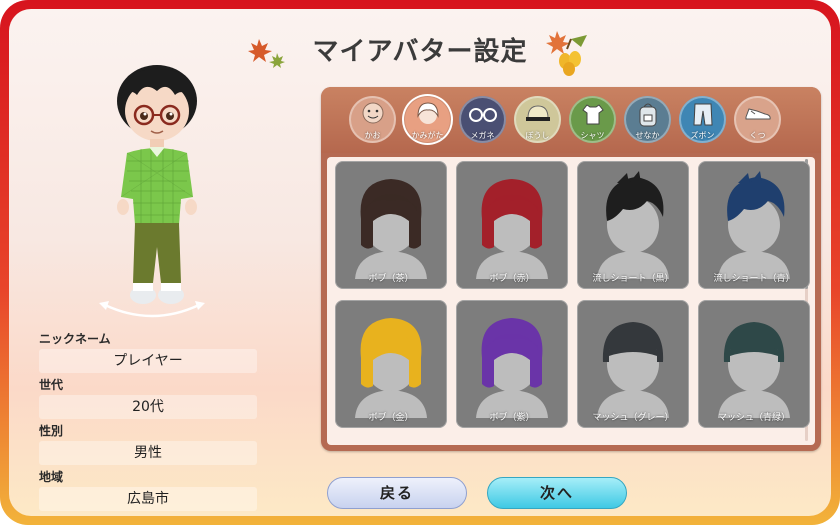 The width and height of the screenshot is (840, 525). I want to click on hair-item-card: ボブ（茶）, so click(391, 225).